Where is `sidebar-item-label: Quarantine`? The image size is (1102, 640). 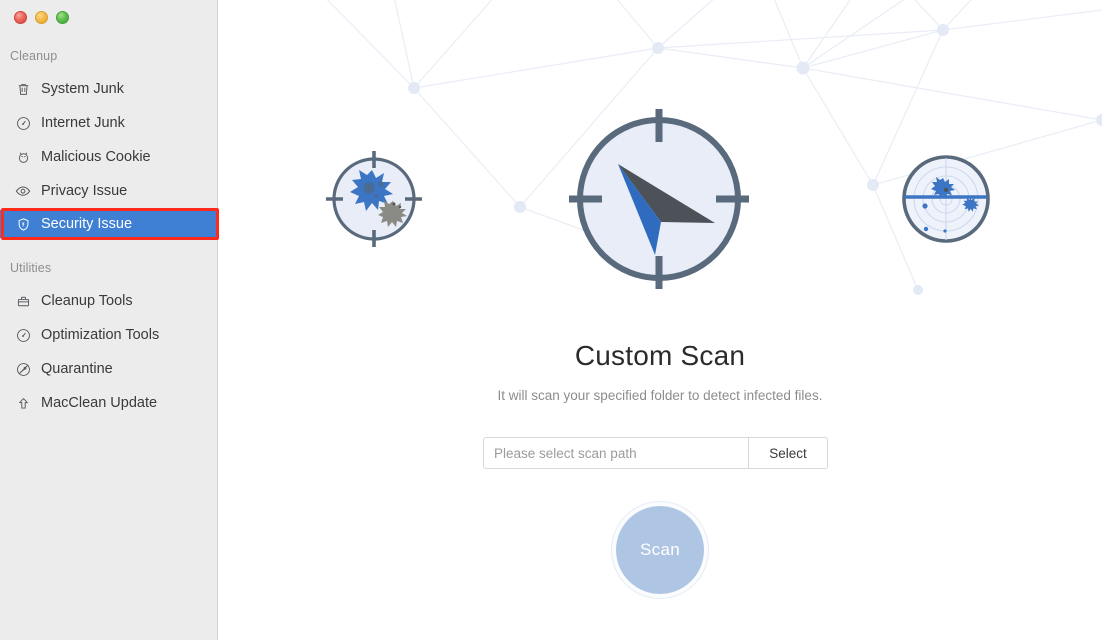
sidebar-item-label: Quarantine is located at coordinates (77, 369).